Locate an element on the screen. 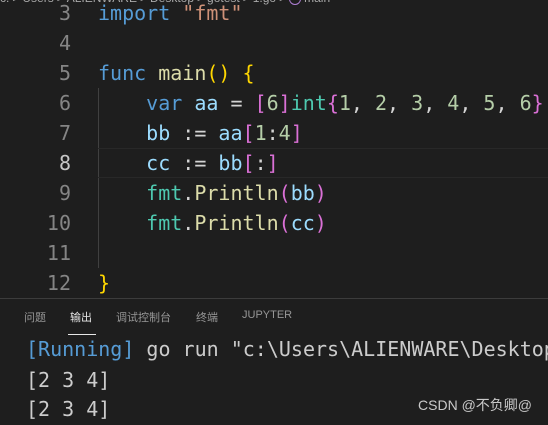 The width and height of the screenshot is (548, 425). code-text: var aa = [6]int{1, 2, 3, 4, 5, 6} is located at coordinates (321, 103).